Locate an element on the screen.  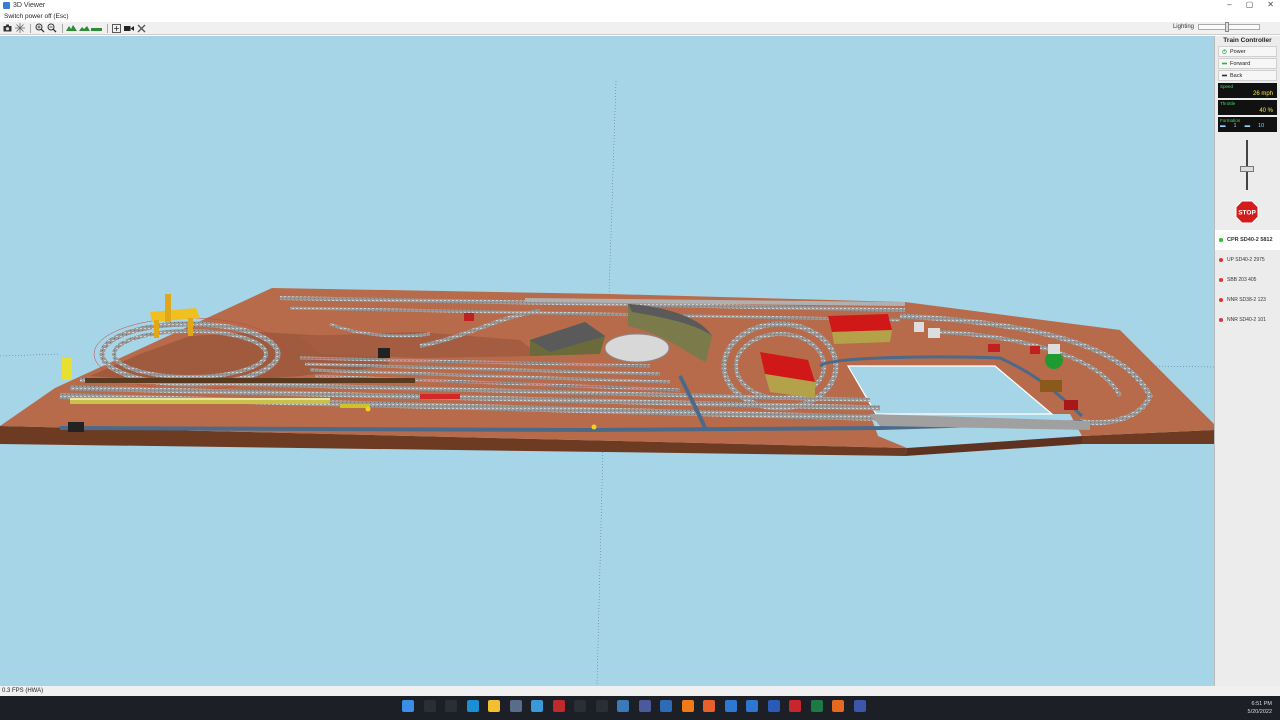
app-teal-icon is located at coordinates (623, 706).